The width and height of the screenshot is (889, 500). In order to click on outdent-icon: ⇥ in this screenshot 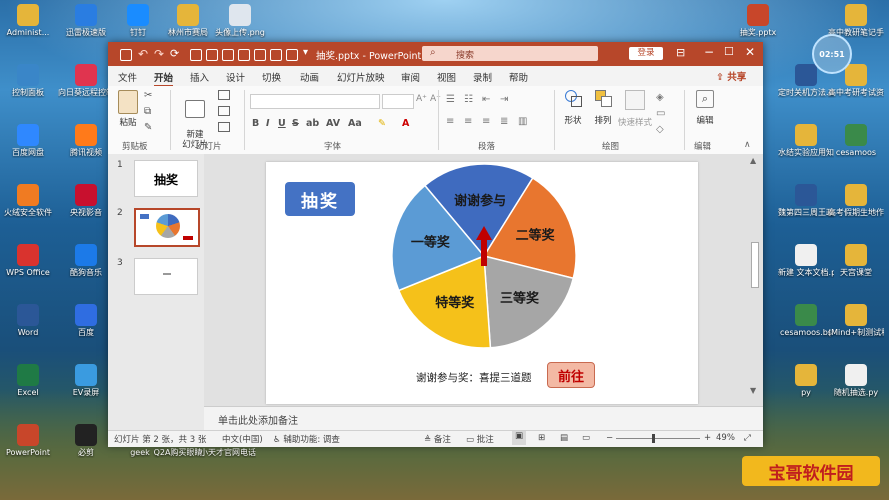, I will do `click(504, 99)`.